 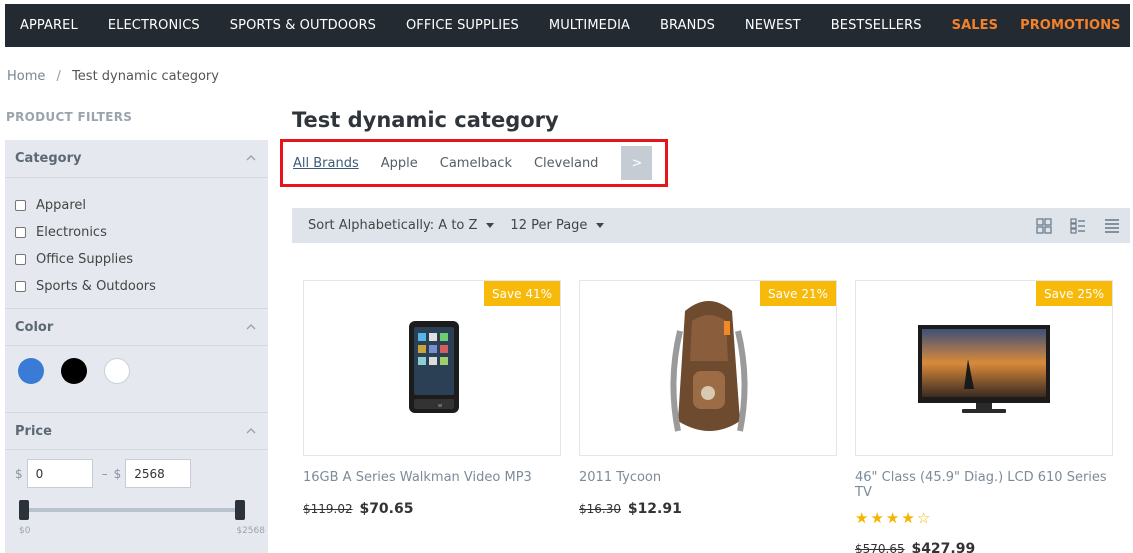 I want to click on compact-list-view-icon, so click(x=1078, y=226).